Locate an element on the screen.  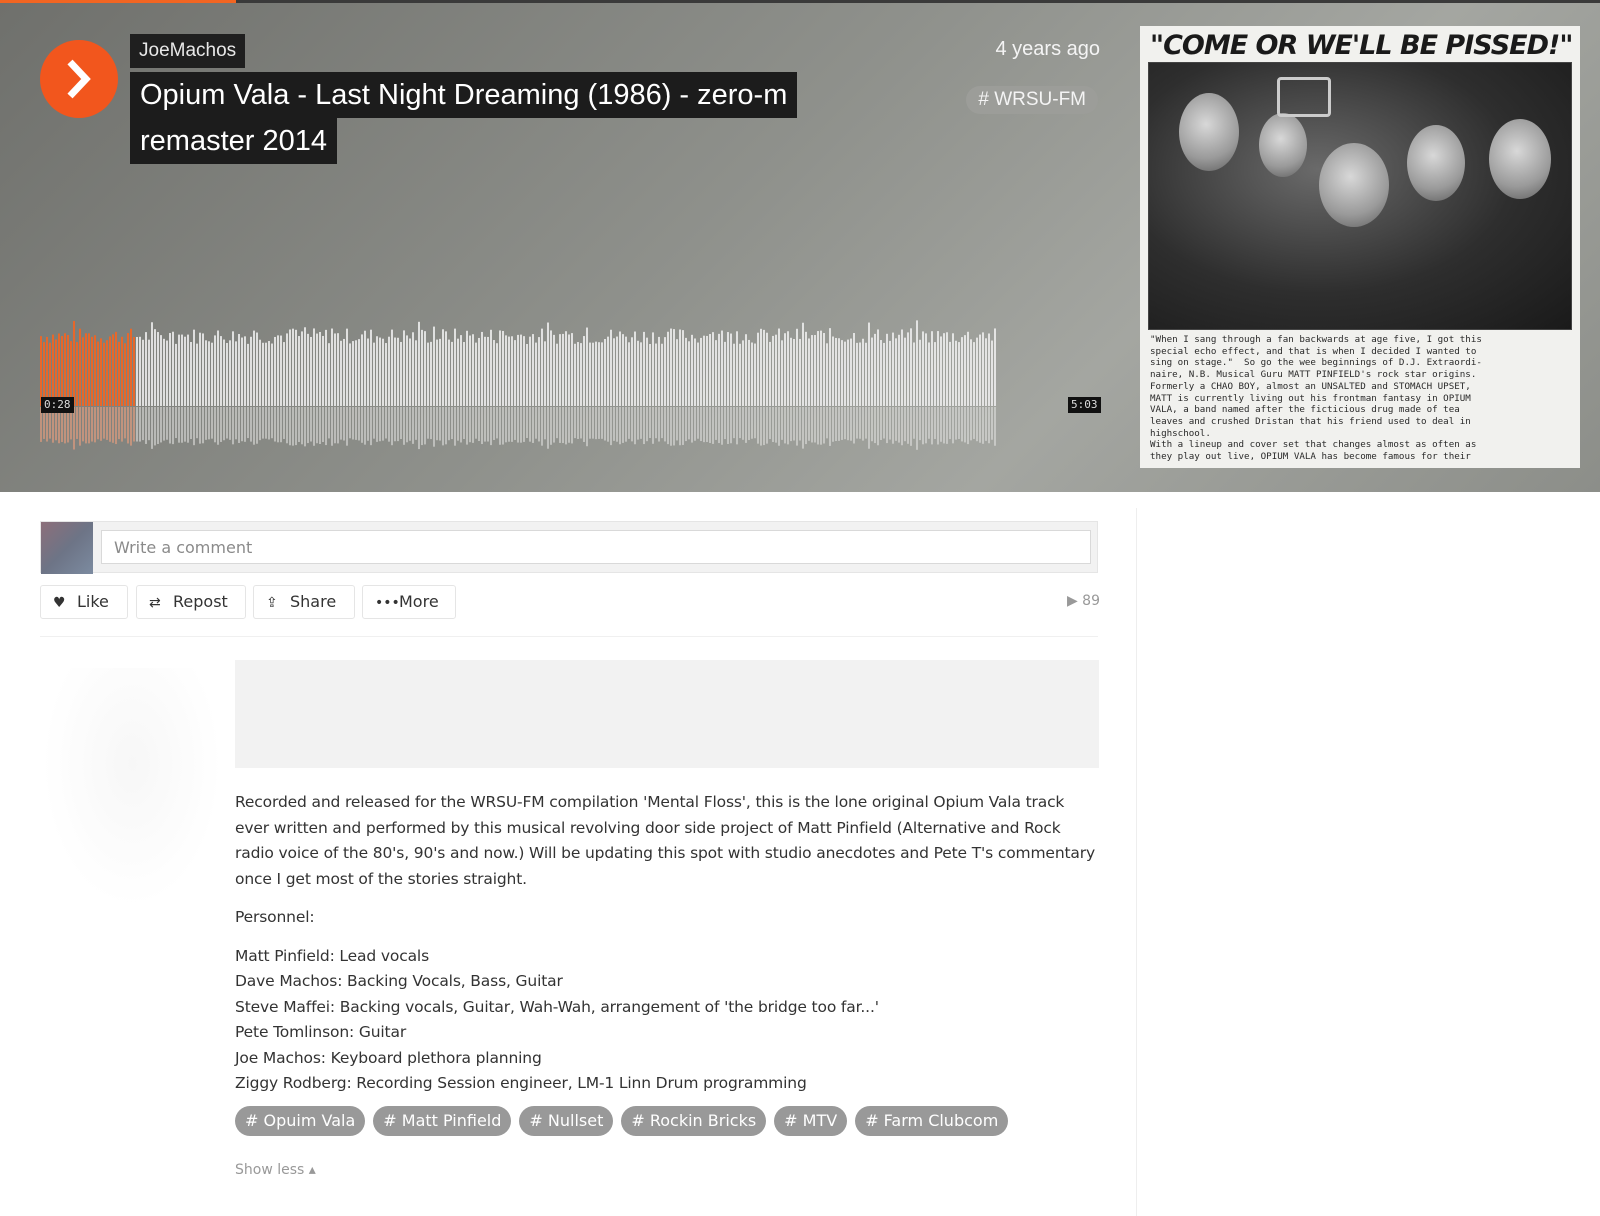
uploader-avatar is located at coordinates (132, 788).